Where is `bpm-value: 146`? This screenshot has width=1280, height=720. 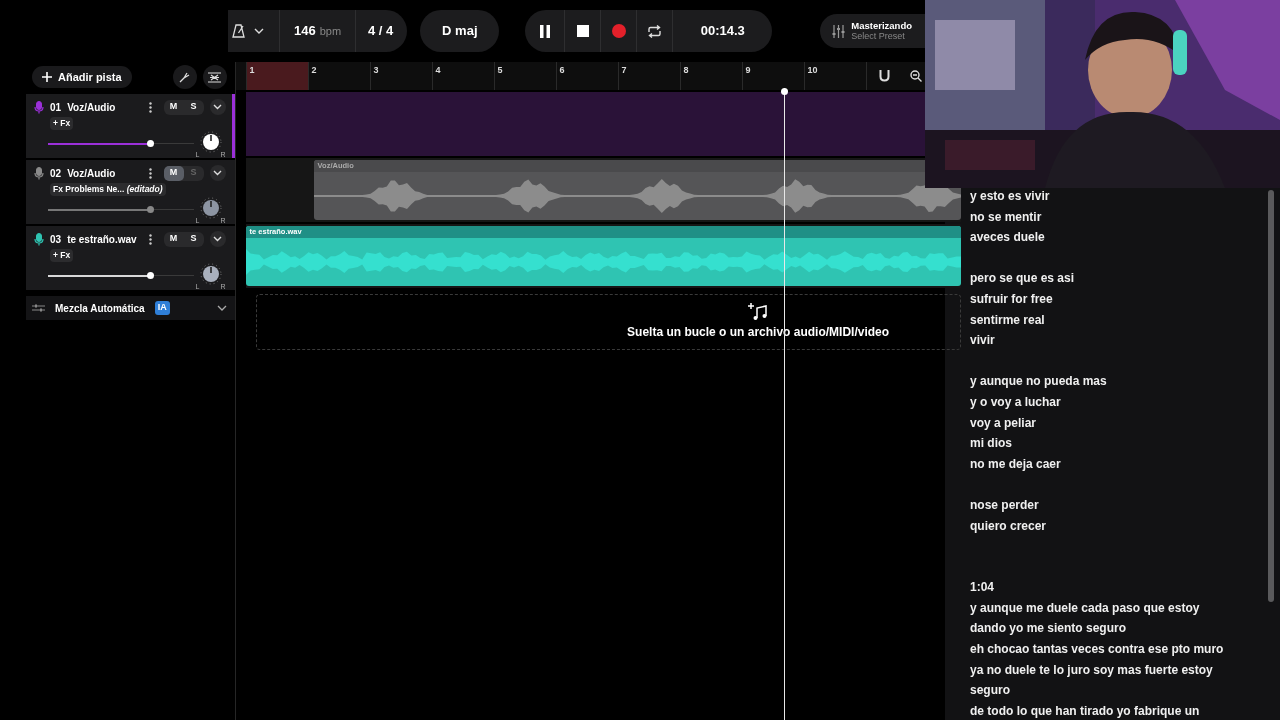
bpm-value: 146 is located at coordinates (304, 31).